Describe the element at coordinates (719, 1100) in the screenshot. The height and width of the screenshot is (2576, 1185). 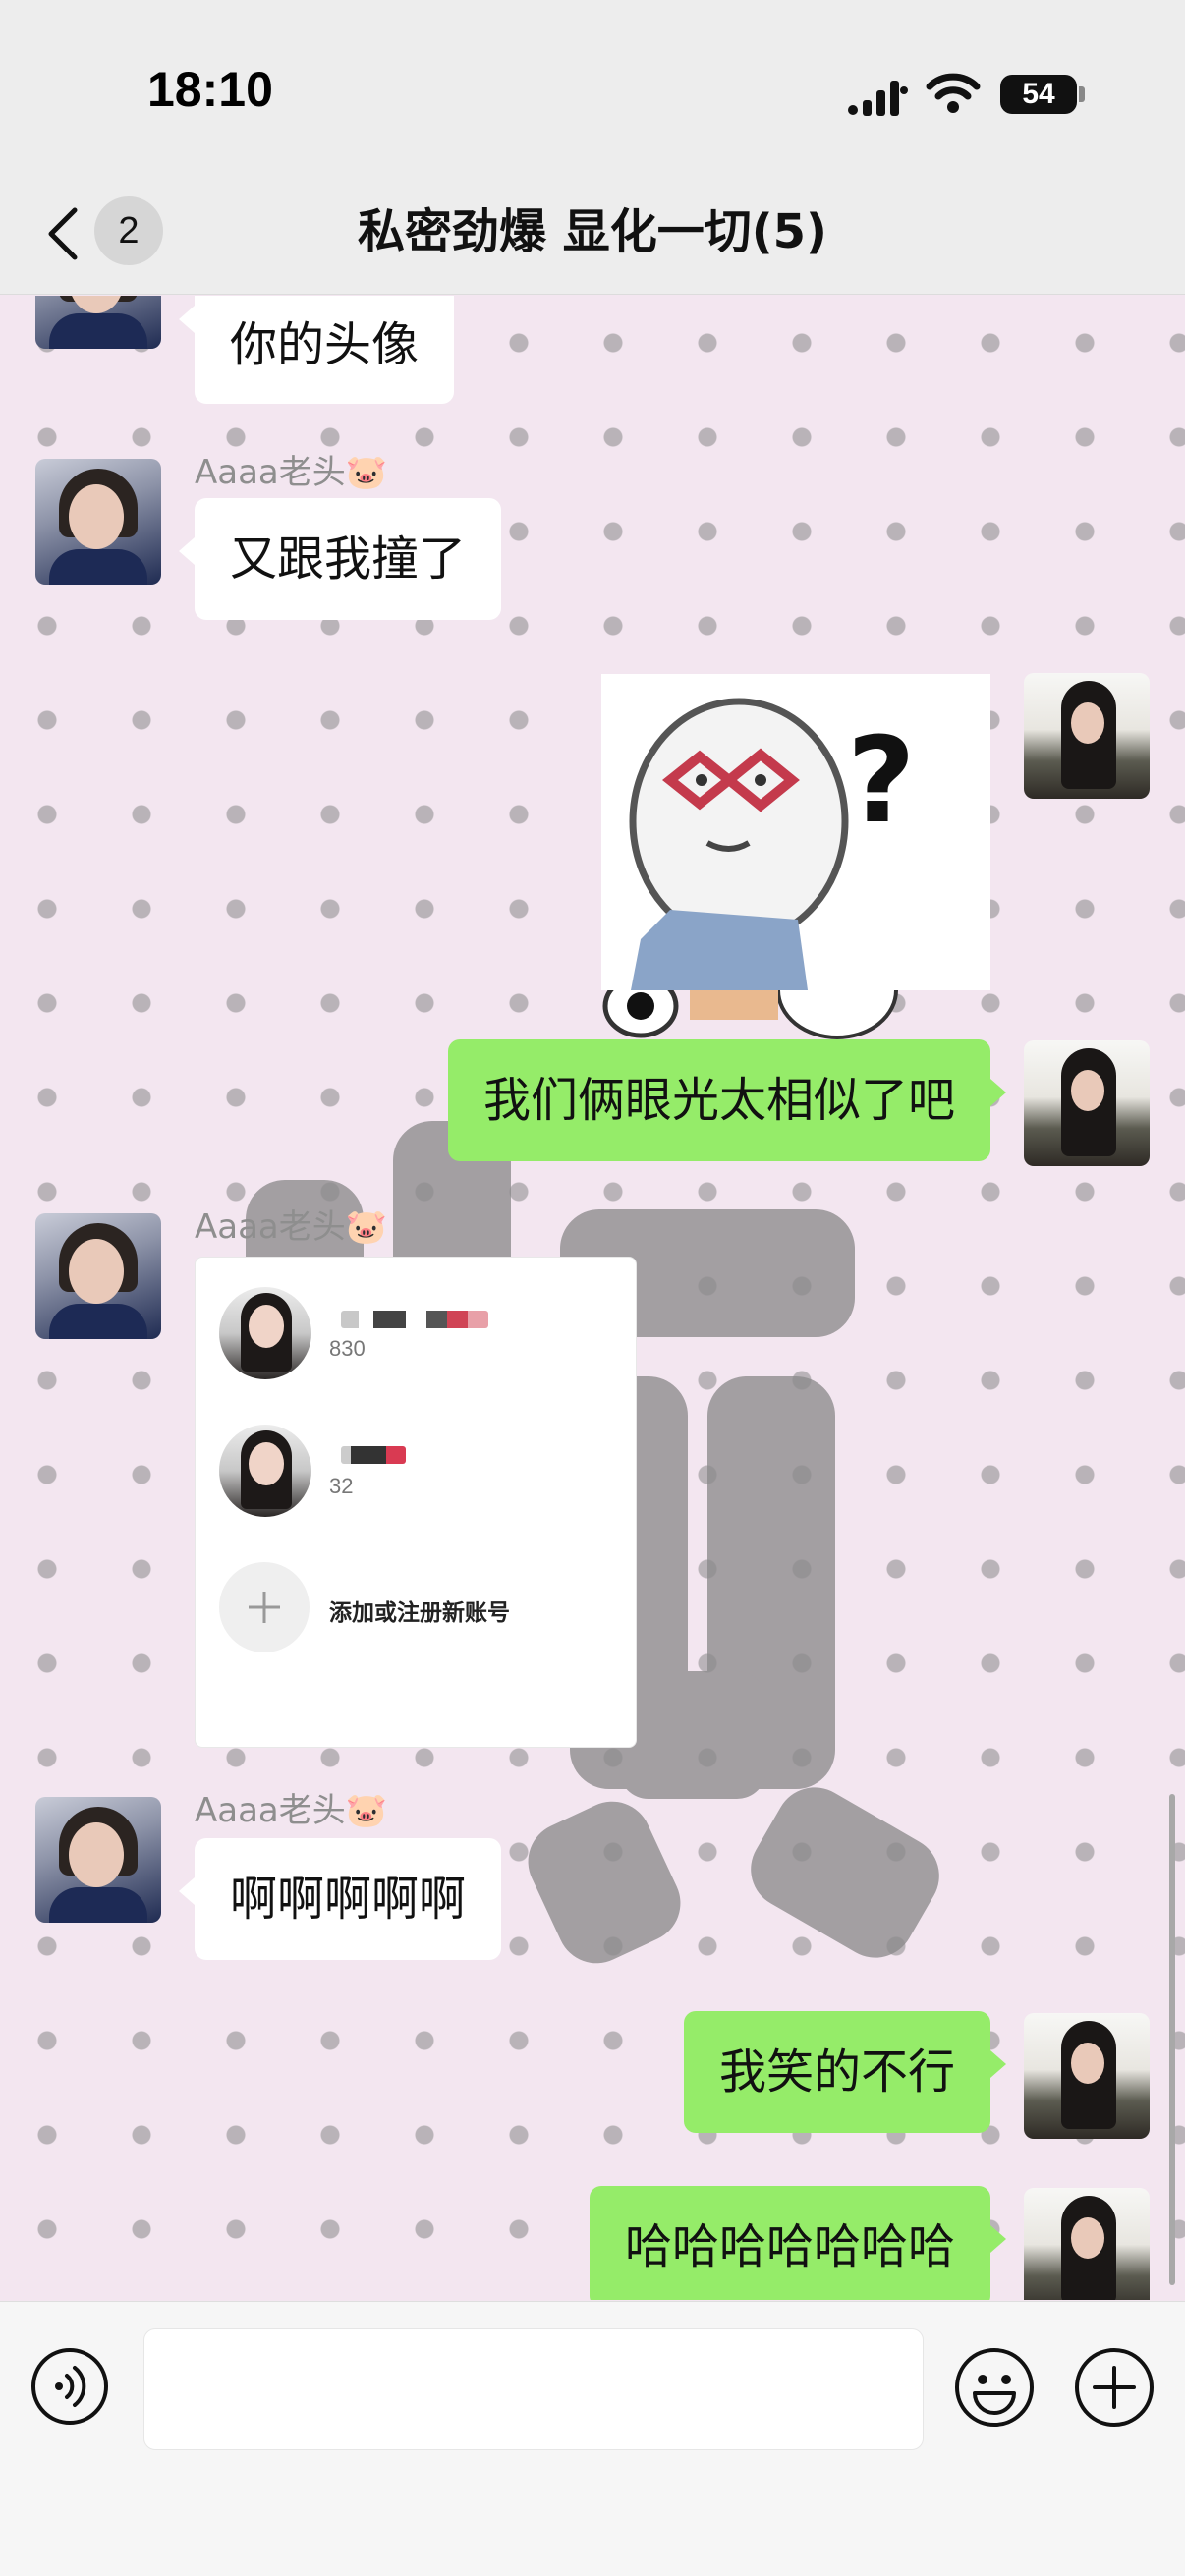
I see `message-text: 我们俩眼光太相似了吧` at that location.